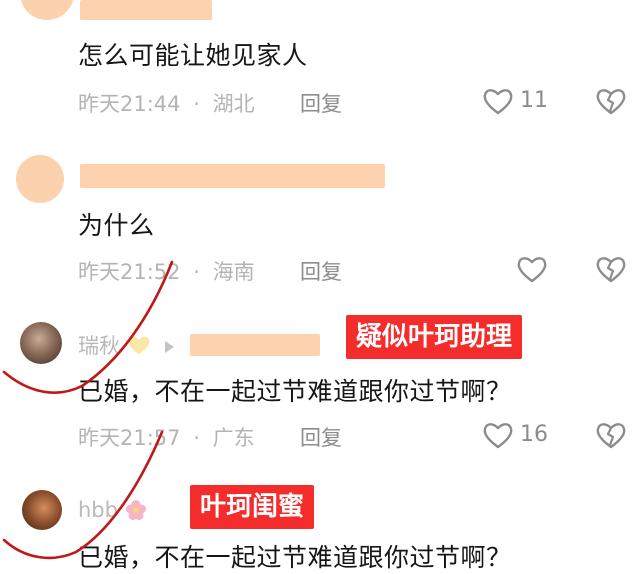 The height and width of the screenshot is (574, 640). What do you see at coordinates (129, 438) in the screenshot?
I see `comment-time: 昨天21:57` at bounding box center [129, 438].